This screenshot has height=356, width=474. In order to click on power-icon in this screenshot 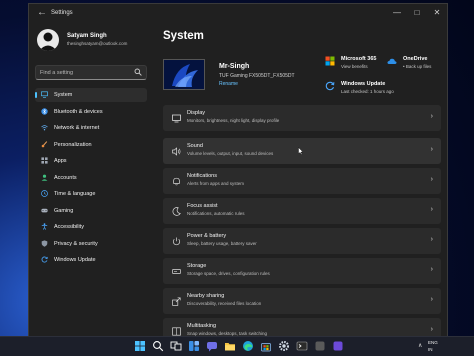, I will do `click(176, 241)`.